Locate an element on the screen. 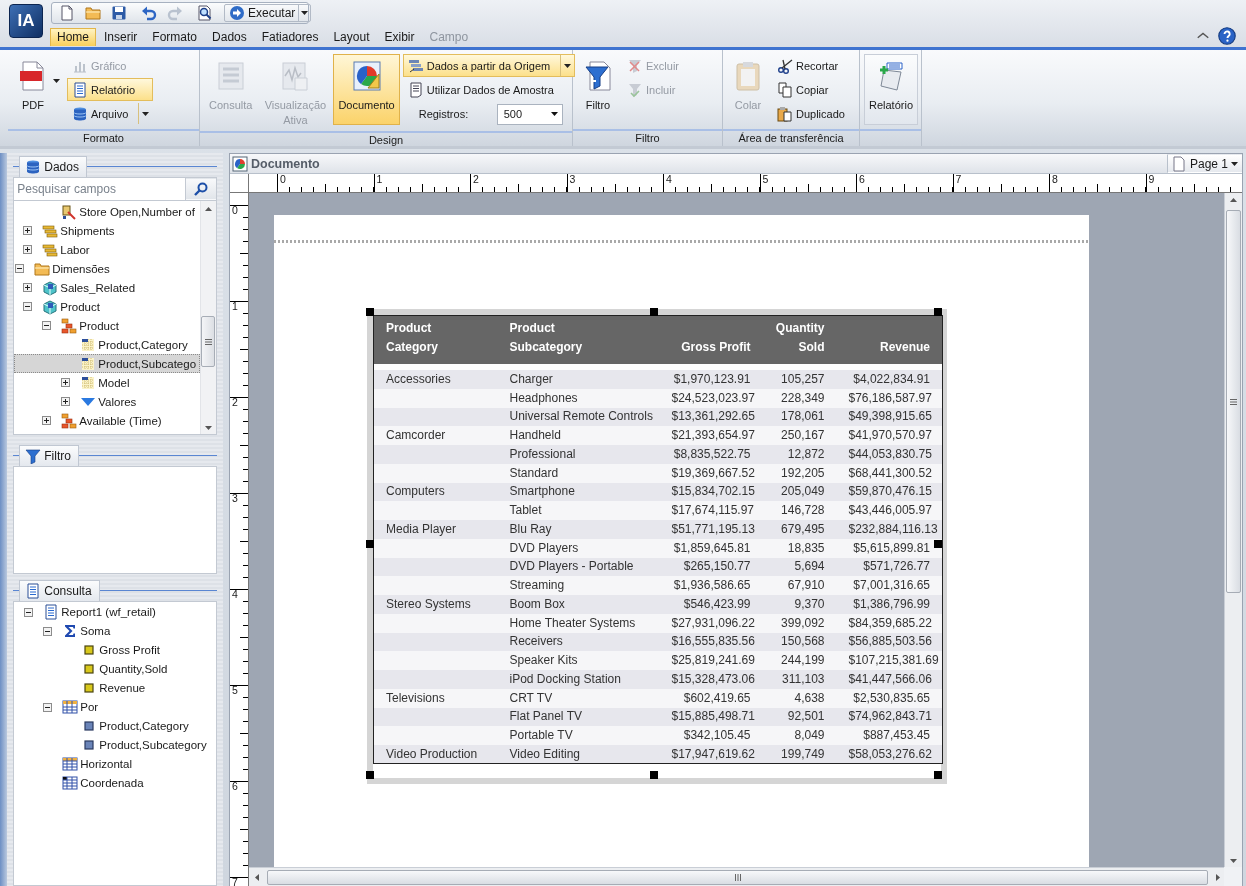  table-cell: $7,001,316.65 is located at coordinates (889, 585).